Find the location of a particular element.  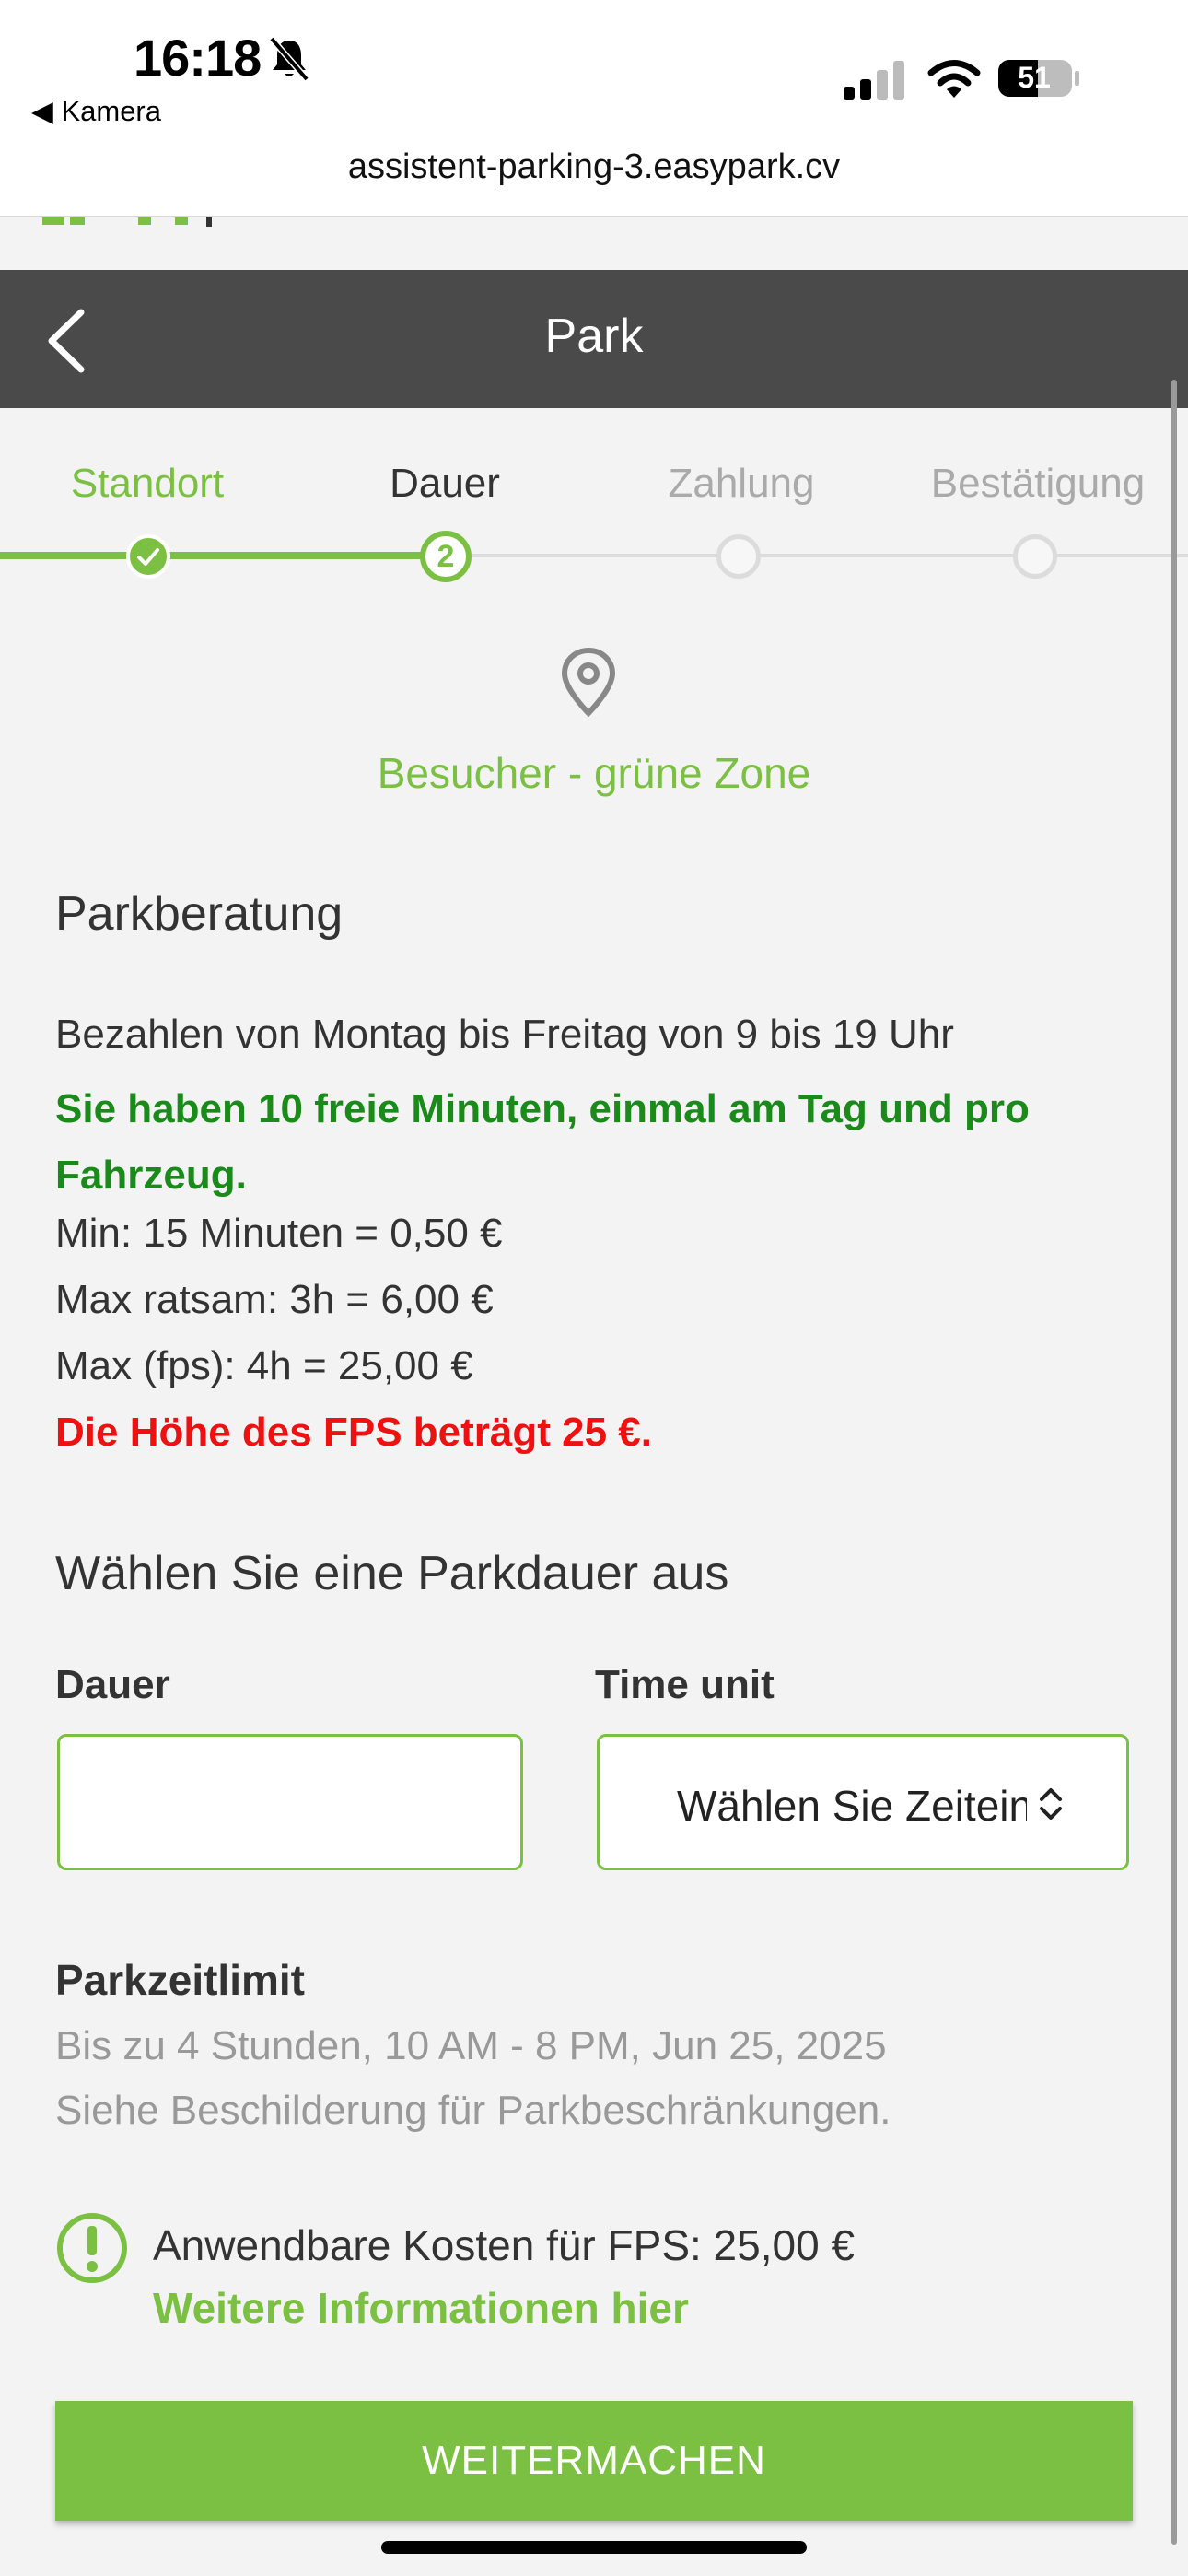

scrollbar is located at coordinates (1174, 1462).